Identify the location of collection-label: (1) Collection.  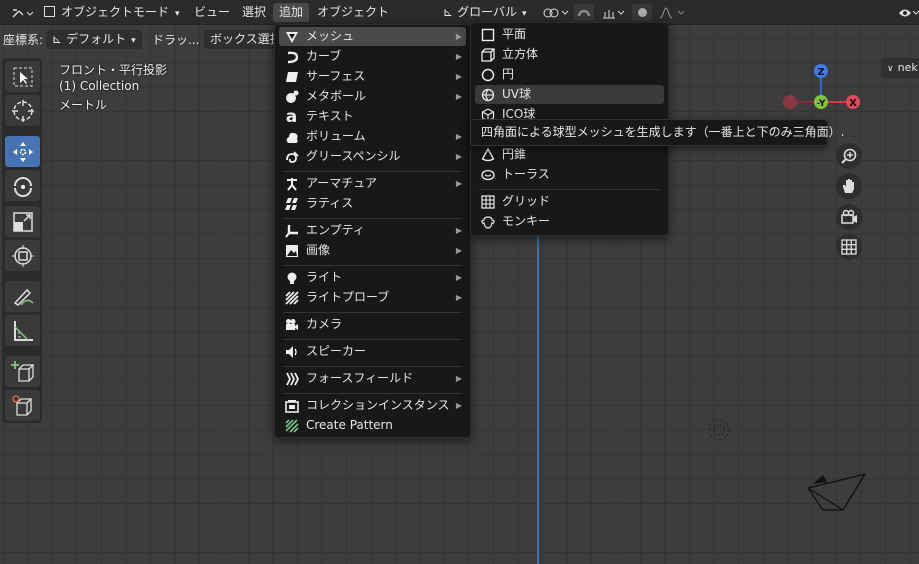
(99, 86).